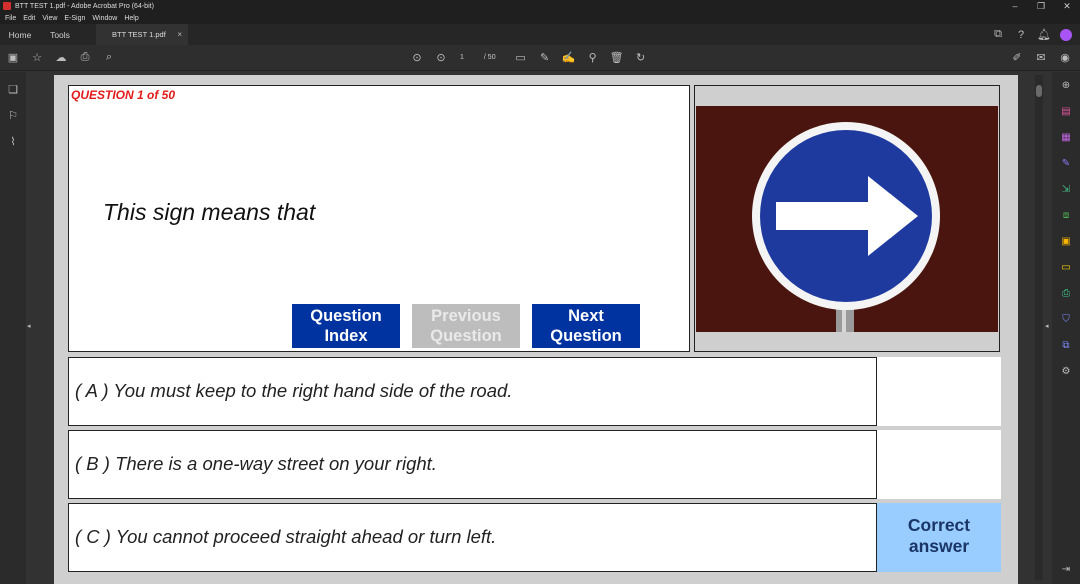 The width and height of the screenshot is (1080, 584). I want to click on rotate-icon: ↻, so click(641, 57).